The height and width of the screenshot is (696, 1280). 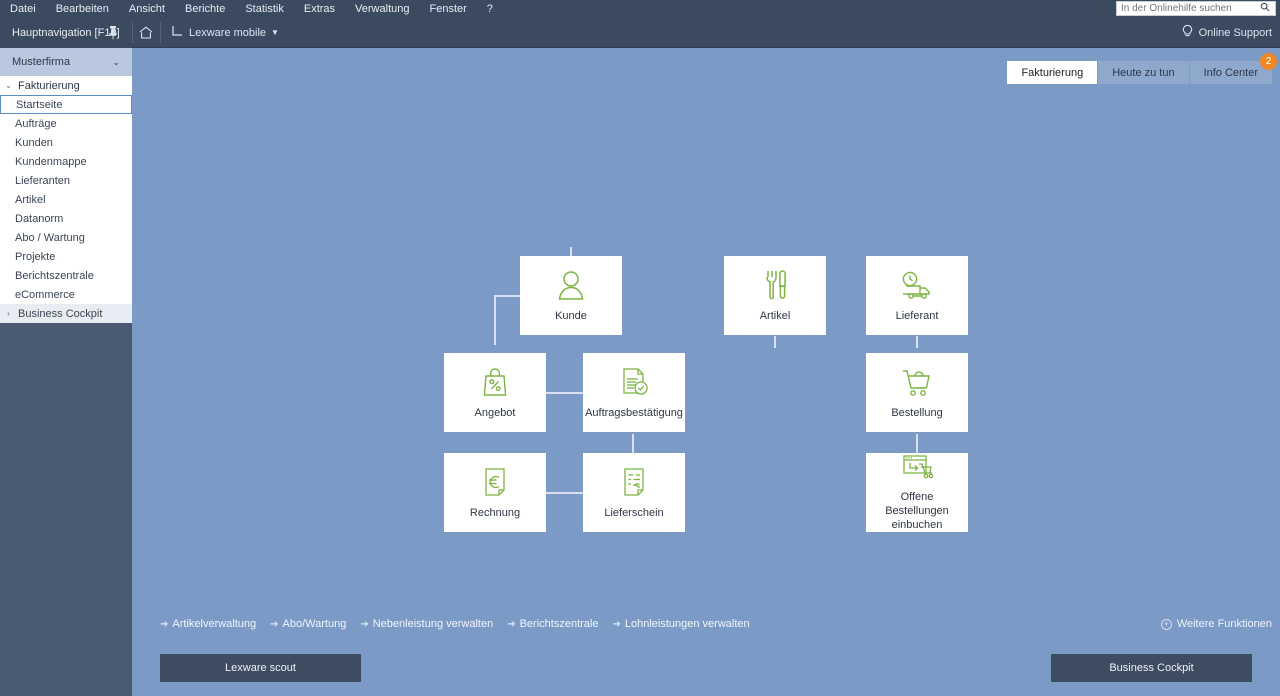 I want to click on quick-link-abo-wartung: ➔ Abo/Wartung, so click(x=308, y=624).